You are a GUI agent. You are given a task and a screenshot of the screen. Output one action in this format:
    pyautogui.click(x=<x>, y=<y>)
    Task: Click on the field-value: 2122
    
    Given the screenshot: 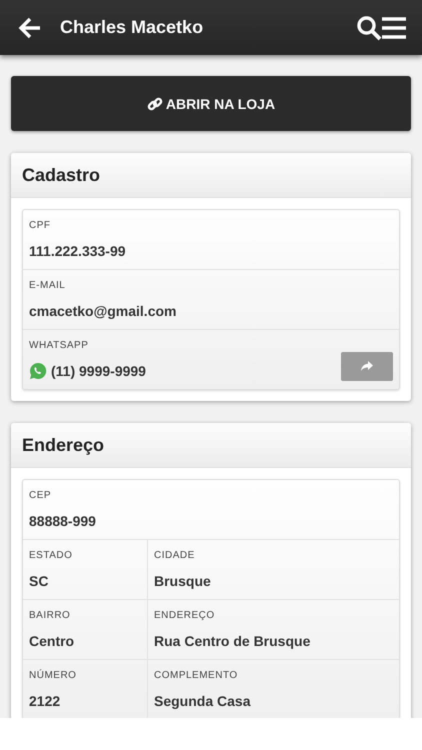 What is the action you would take?
    pyautogui.click(x=44, y=701)
    